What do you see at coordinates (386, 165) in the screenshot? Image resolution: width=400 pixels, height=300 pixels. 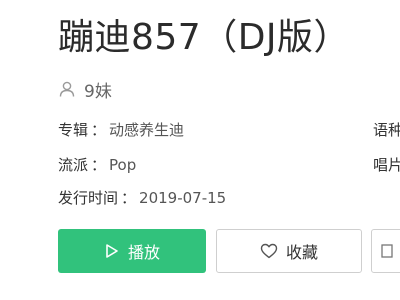 I see `record-label-label: 唱片` at bounding box center [386, 165].